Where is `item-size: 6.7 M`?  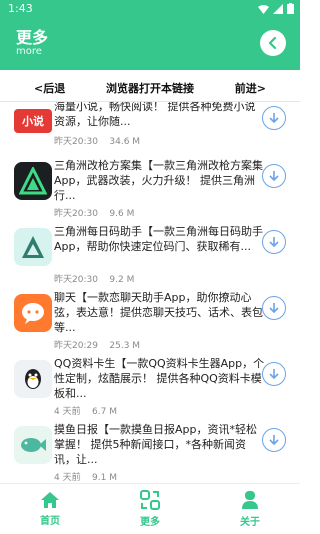
item-size: 6.7 M is located at coordinates (104, 412).